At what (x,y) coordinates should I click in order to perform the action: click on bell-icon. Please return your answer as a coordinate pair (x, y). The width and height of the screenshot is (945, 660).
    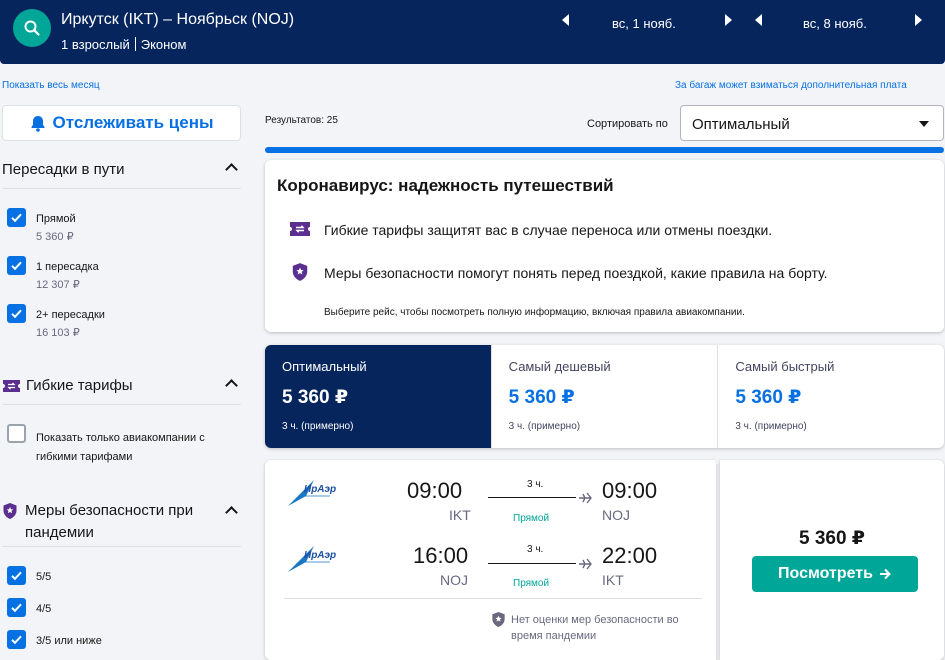
    Looking at the image, I should click on (38, 123).